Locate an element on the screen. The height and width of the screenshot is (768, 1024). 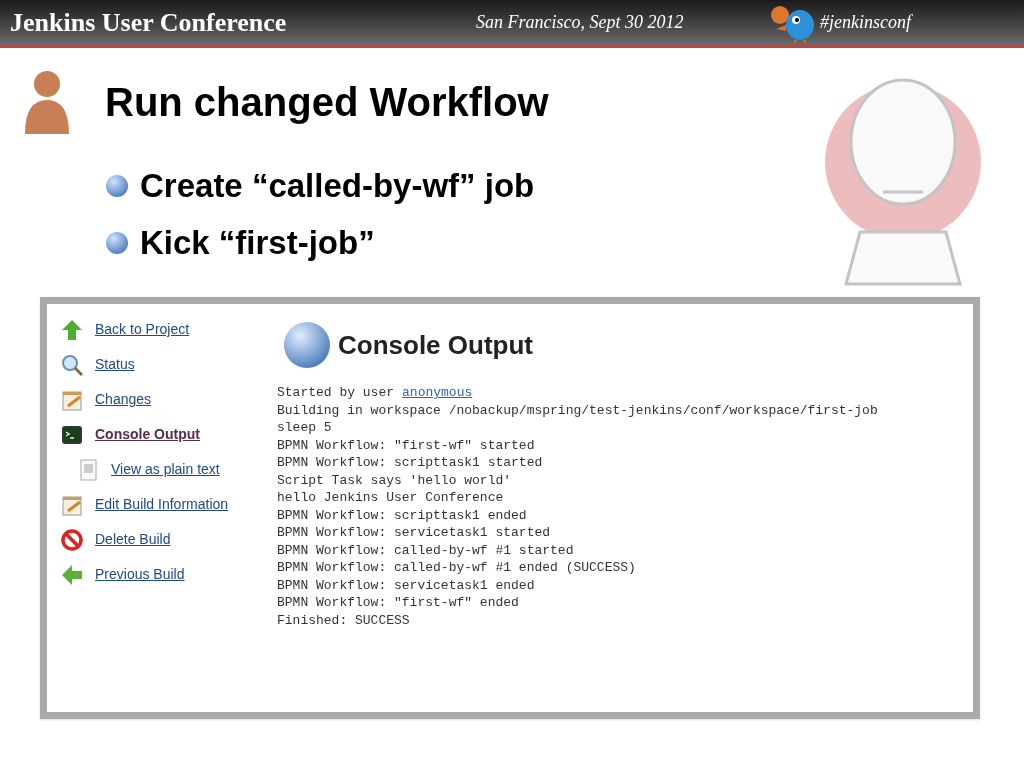
console-line: Building in workspace /nobackup/mspring/test-jenkins/conf/workspace/first-job is located at coordinates (577, 410).